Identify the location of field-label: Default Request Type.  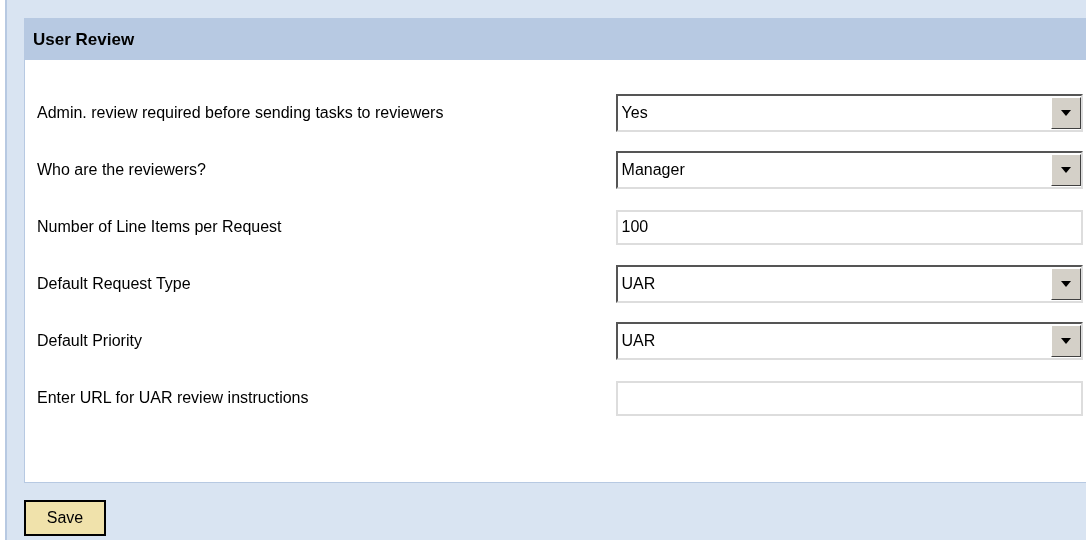
(114, 284).